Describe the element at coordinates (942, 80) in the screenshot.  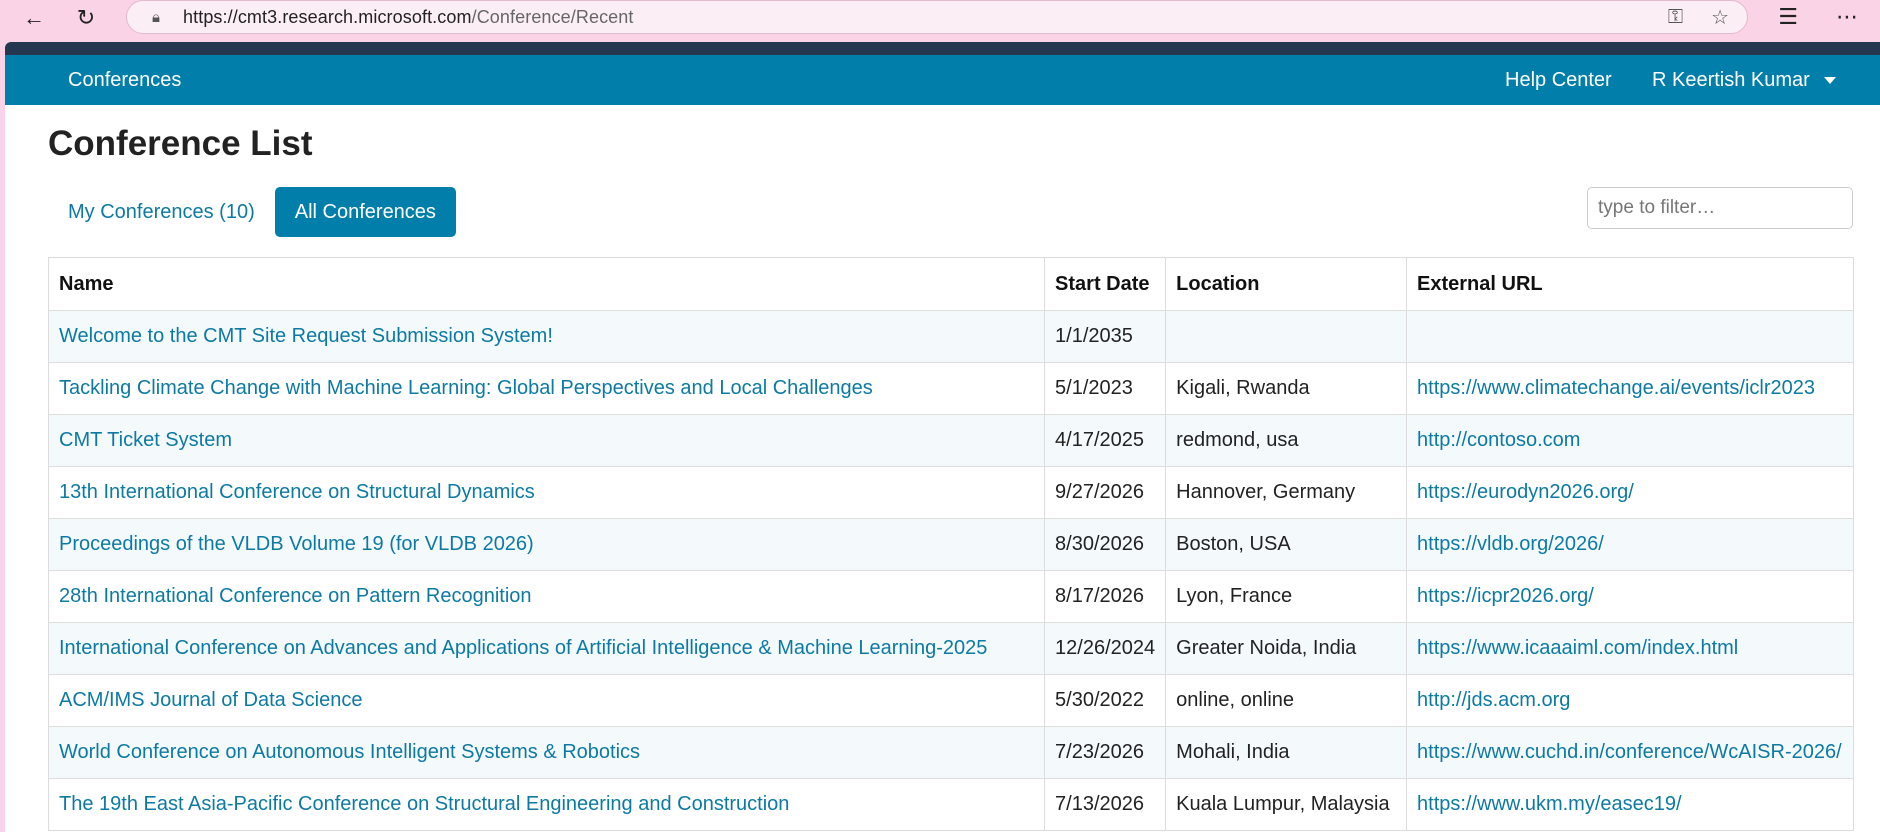
I see `navbar: Conferences Help Center R Keertish Kumar` at that location.